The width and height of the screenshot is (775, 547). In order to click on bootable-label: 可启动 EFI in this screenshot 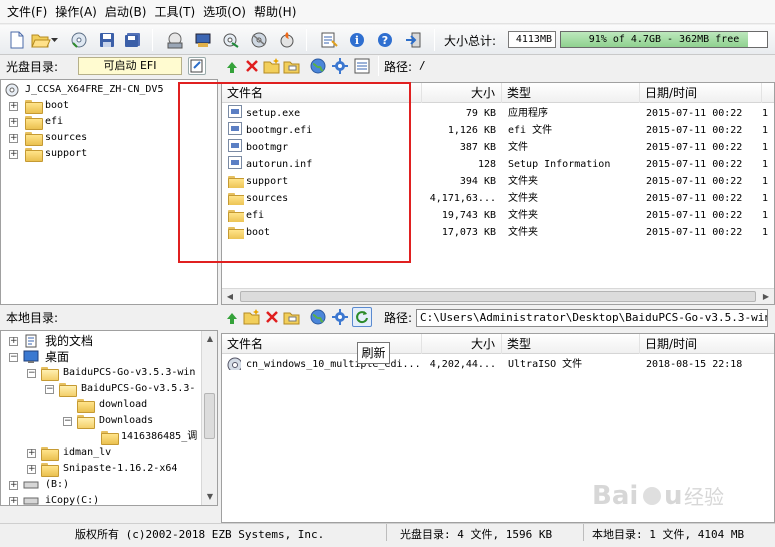, I will do `click(130, 66)`.